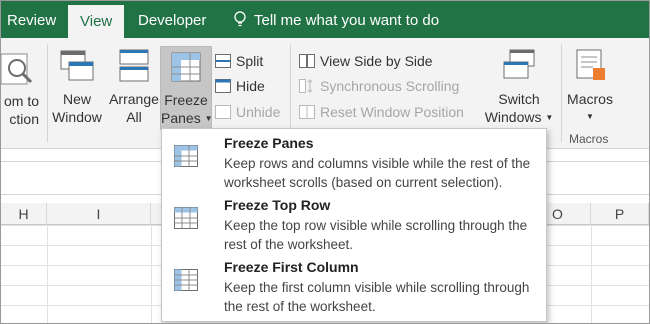  What do you see at coordinates (392, 112) in the screenshot?
I see `reset-window-position-label: Reset Window Position` at bounding box center [392, 112].